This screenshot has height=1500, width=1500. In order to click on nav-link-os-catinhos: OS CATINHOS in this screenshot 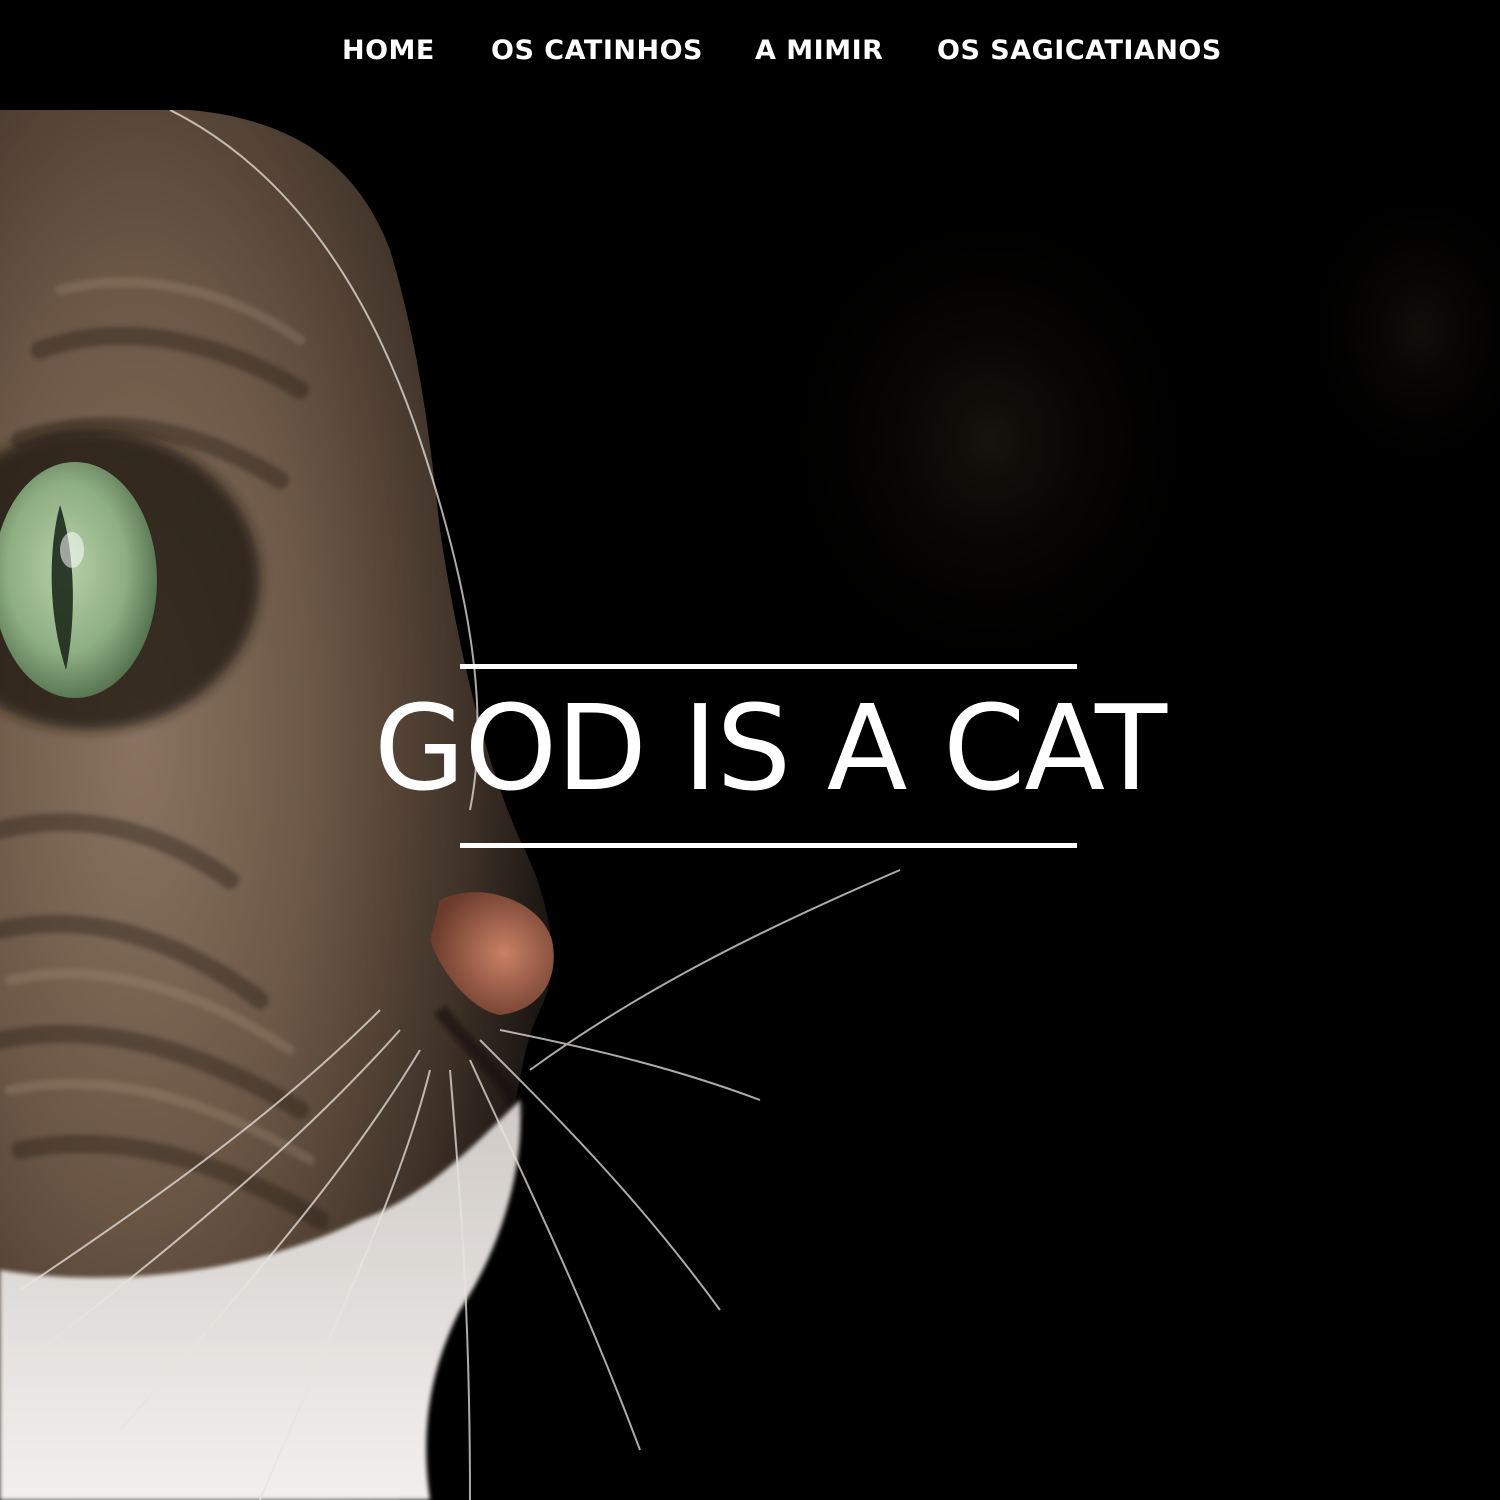, I will do `click(597, 51)`.